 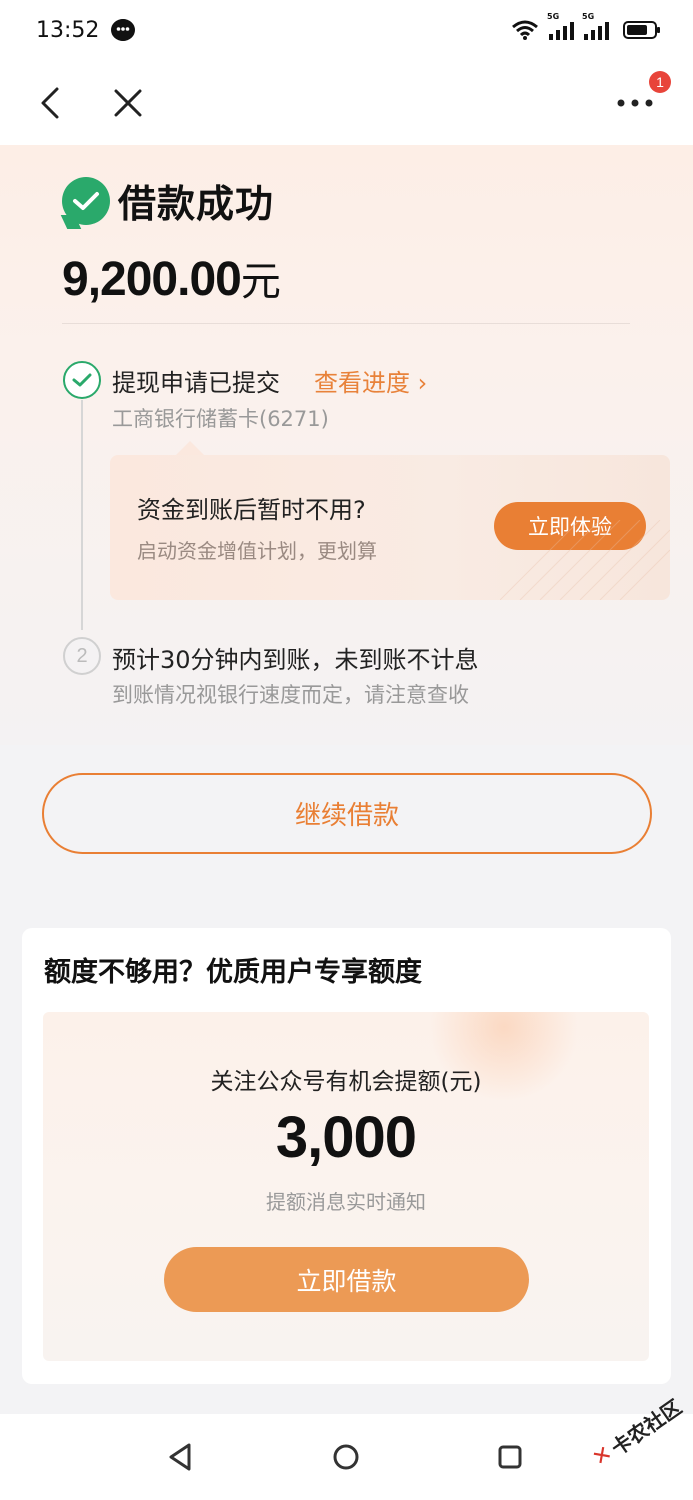 I want to click on promo-subtitle: 启动资金增值计划，更划算, so click(x=257, y=551).